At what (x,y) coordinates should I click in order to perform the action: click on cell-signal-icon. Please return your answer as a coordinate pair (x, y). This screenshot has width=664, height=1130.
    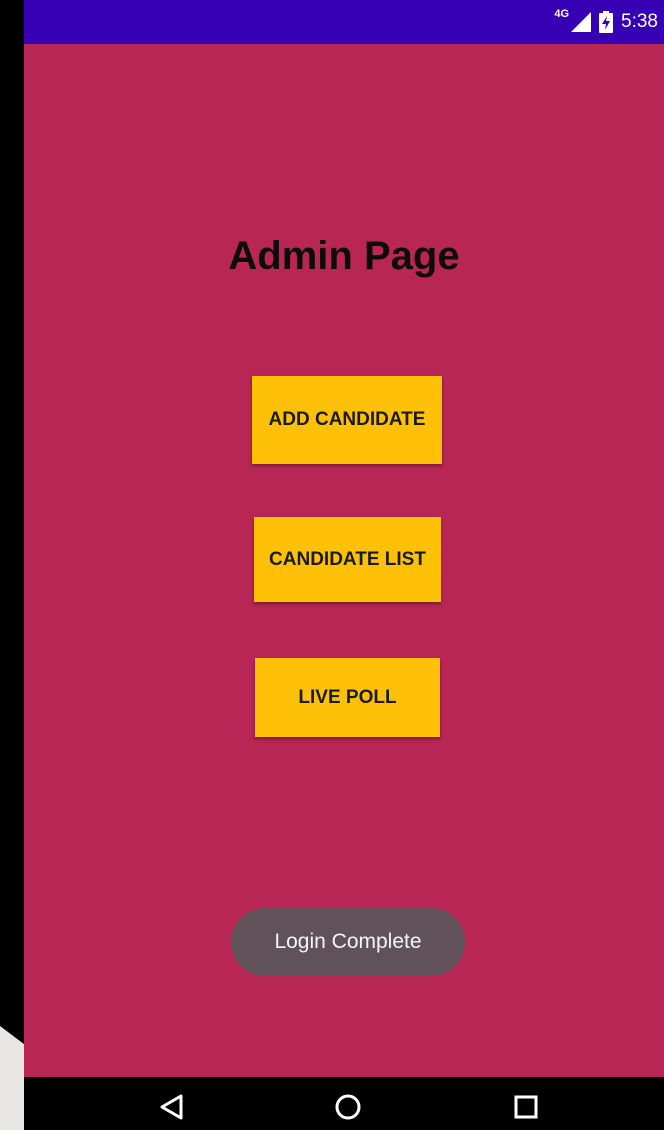
    Looking at the image, I should click on (581, 22).